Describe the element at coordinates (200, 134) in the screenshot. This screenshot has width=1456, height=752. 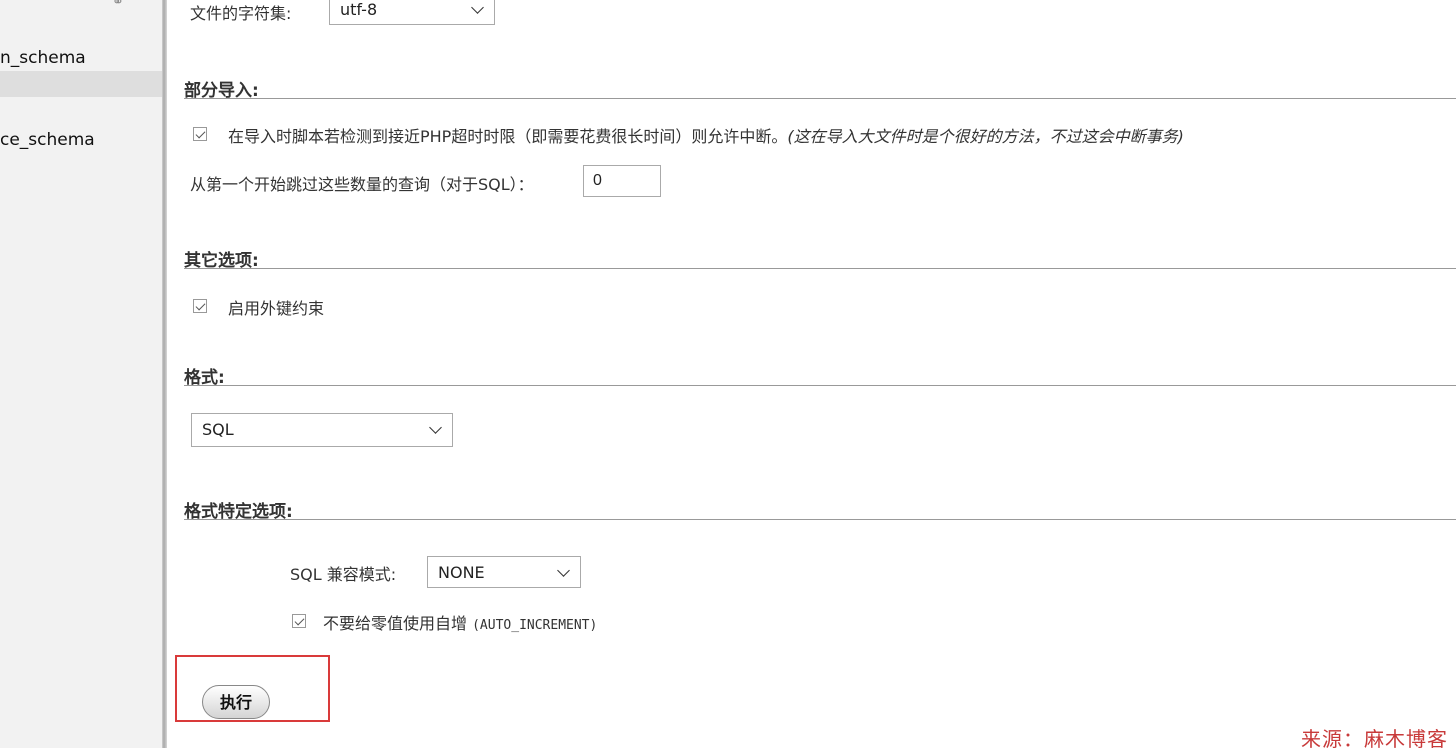
I see `allow-interrupt-checkbox` at that location.